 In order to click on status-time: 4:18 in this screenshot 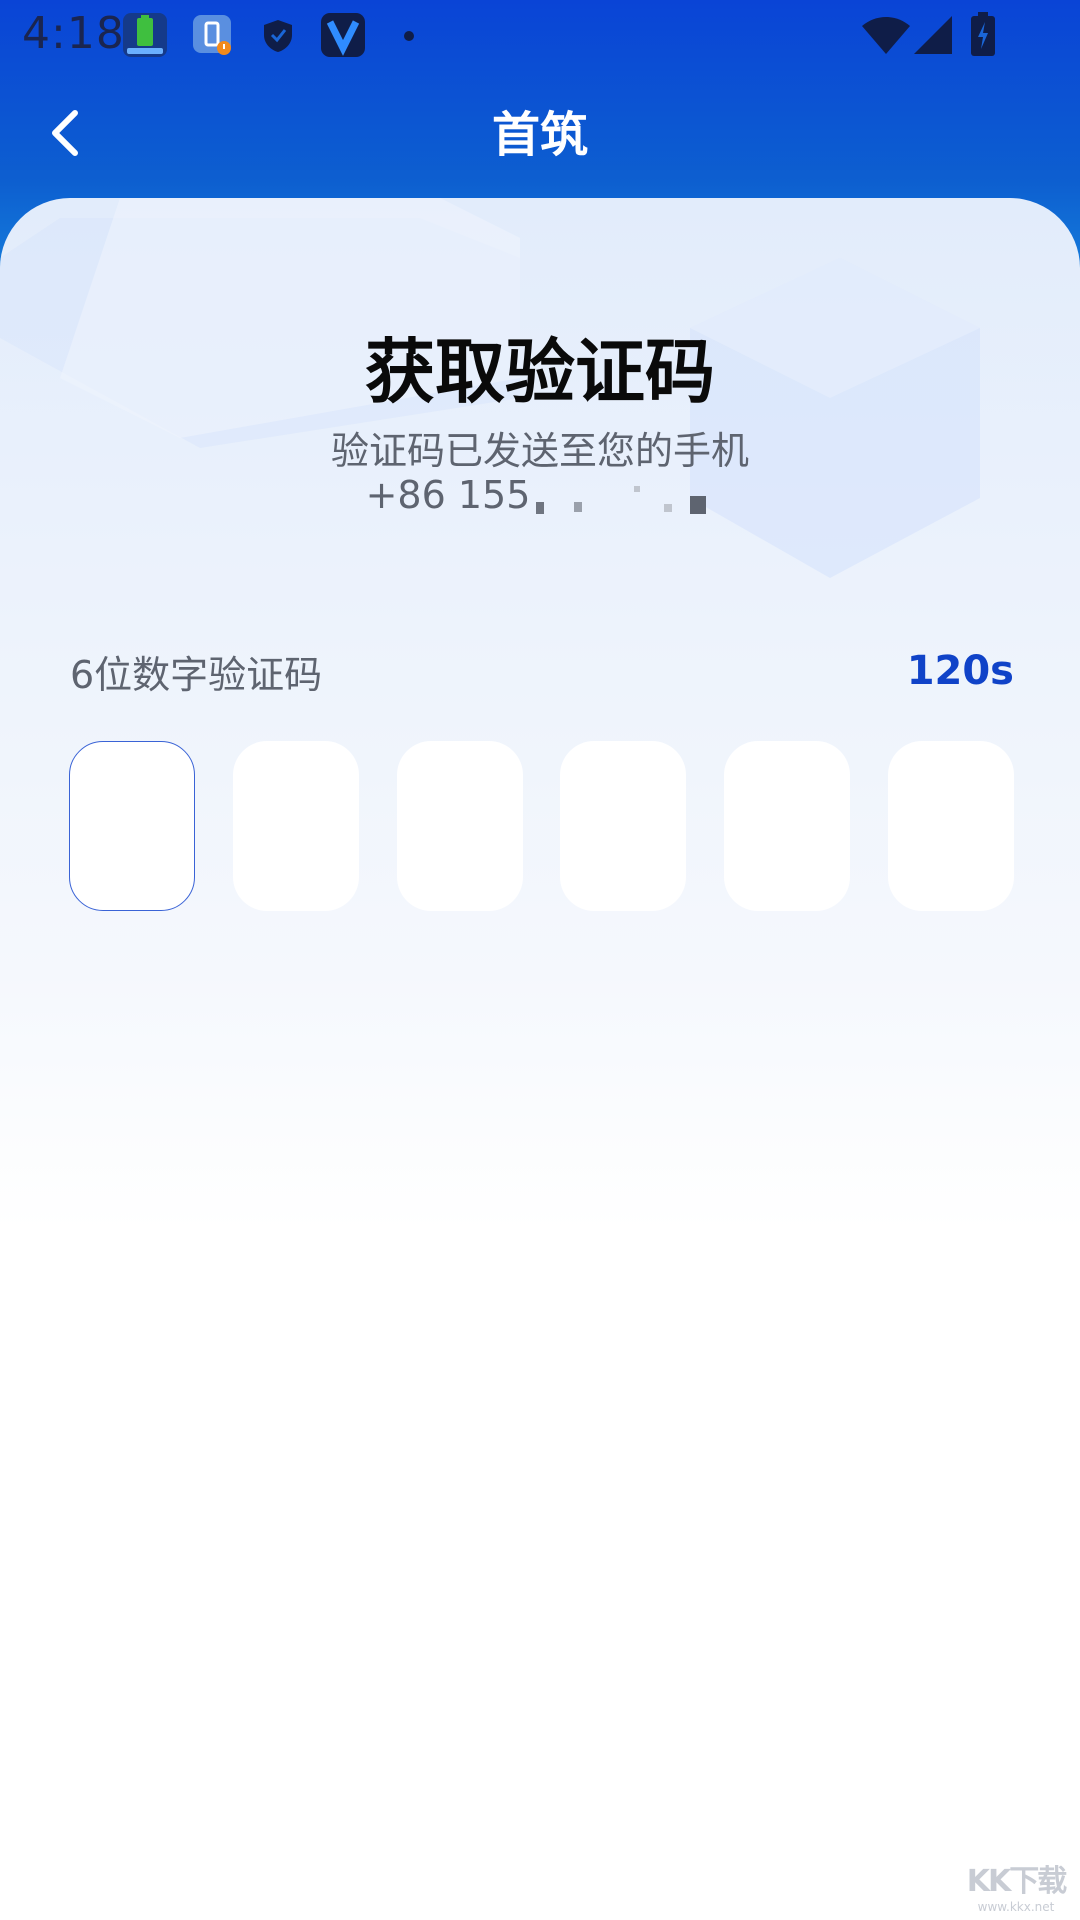, I will do `click(73, 33)`.